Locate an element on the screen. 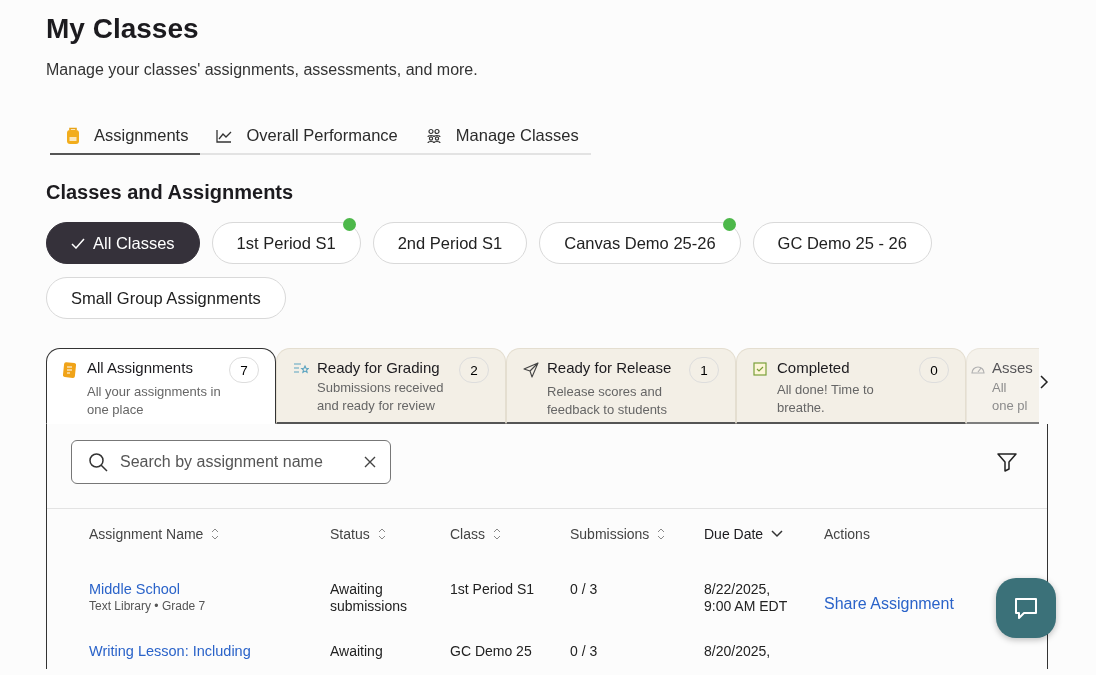 The width and height of the screenshot is (1096, 675). chevron-down-icon is located at coordinates (777, 534).